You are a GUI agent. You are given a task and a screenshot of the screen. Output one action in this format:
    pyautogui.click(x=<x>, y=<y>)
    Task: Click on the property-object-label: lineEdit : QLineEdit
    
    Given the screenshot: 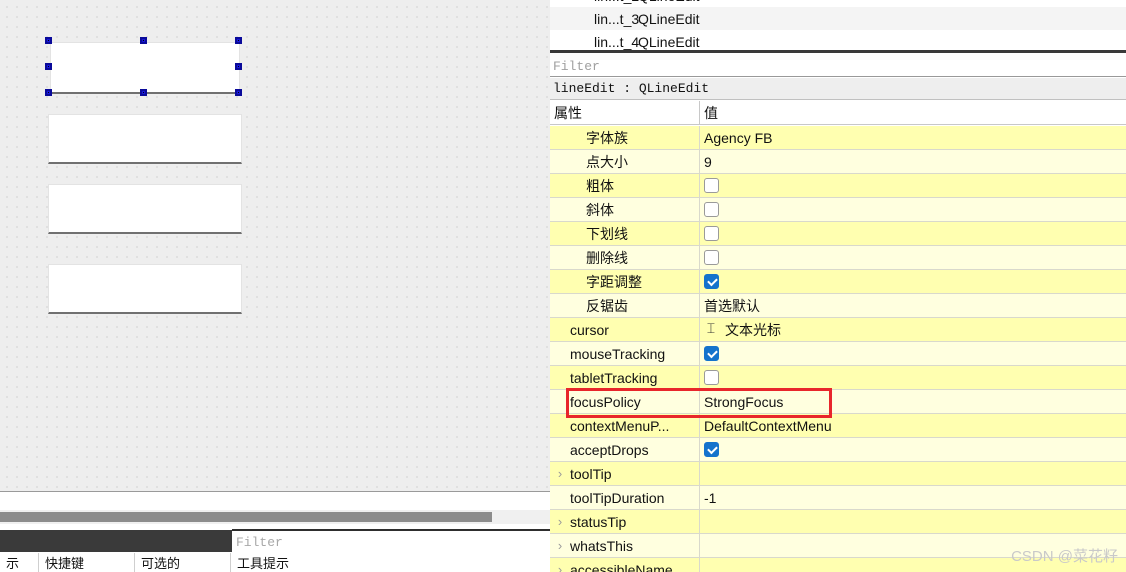 What is the action you would take?
    pyautogui.click(x=631, y=88)
    